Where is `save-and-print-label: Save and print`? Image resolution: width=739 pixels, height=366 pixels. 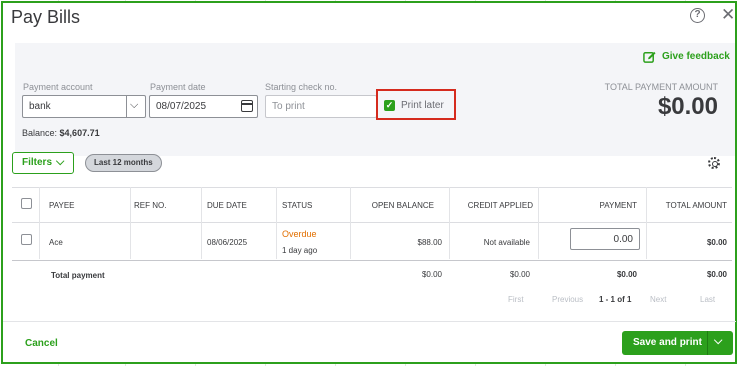 save-and-print-label: Save and print is located at coordinates (667, 342).